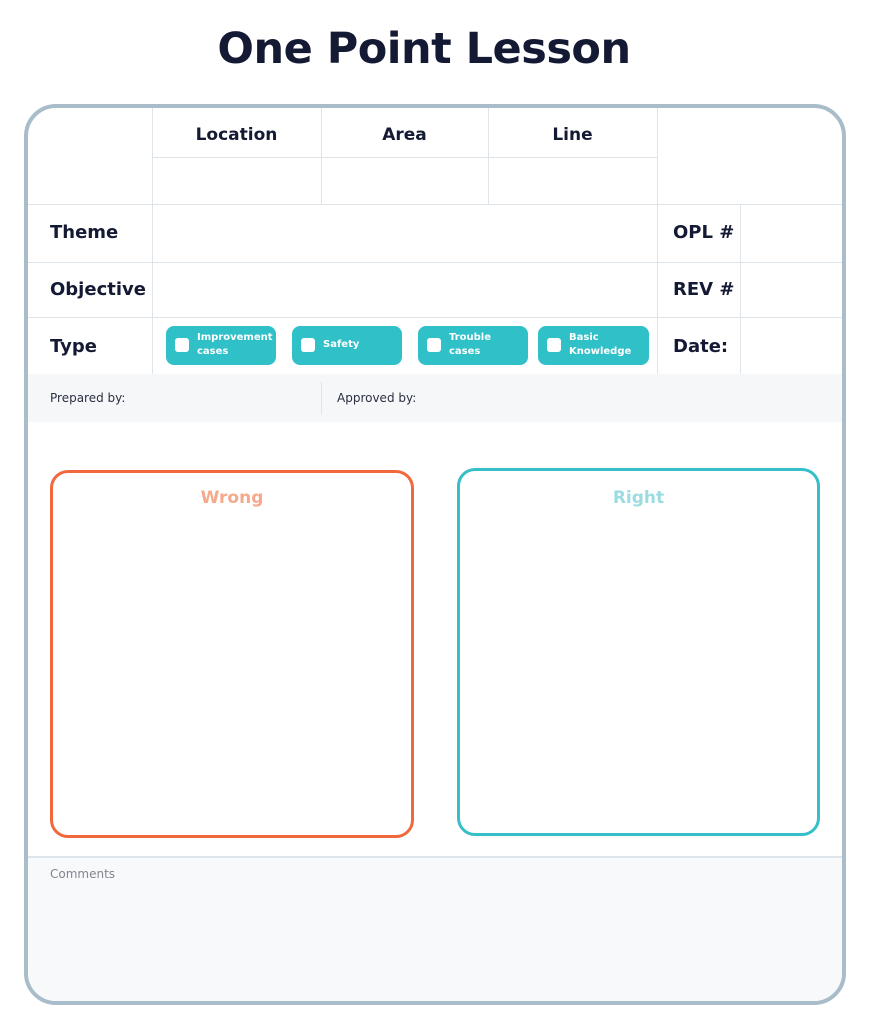 This screenshot has height=1024, width=870. I want to click on type-chip-basic-knowledge: Basic Knowledge, so click(593, 345).